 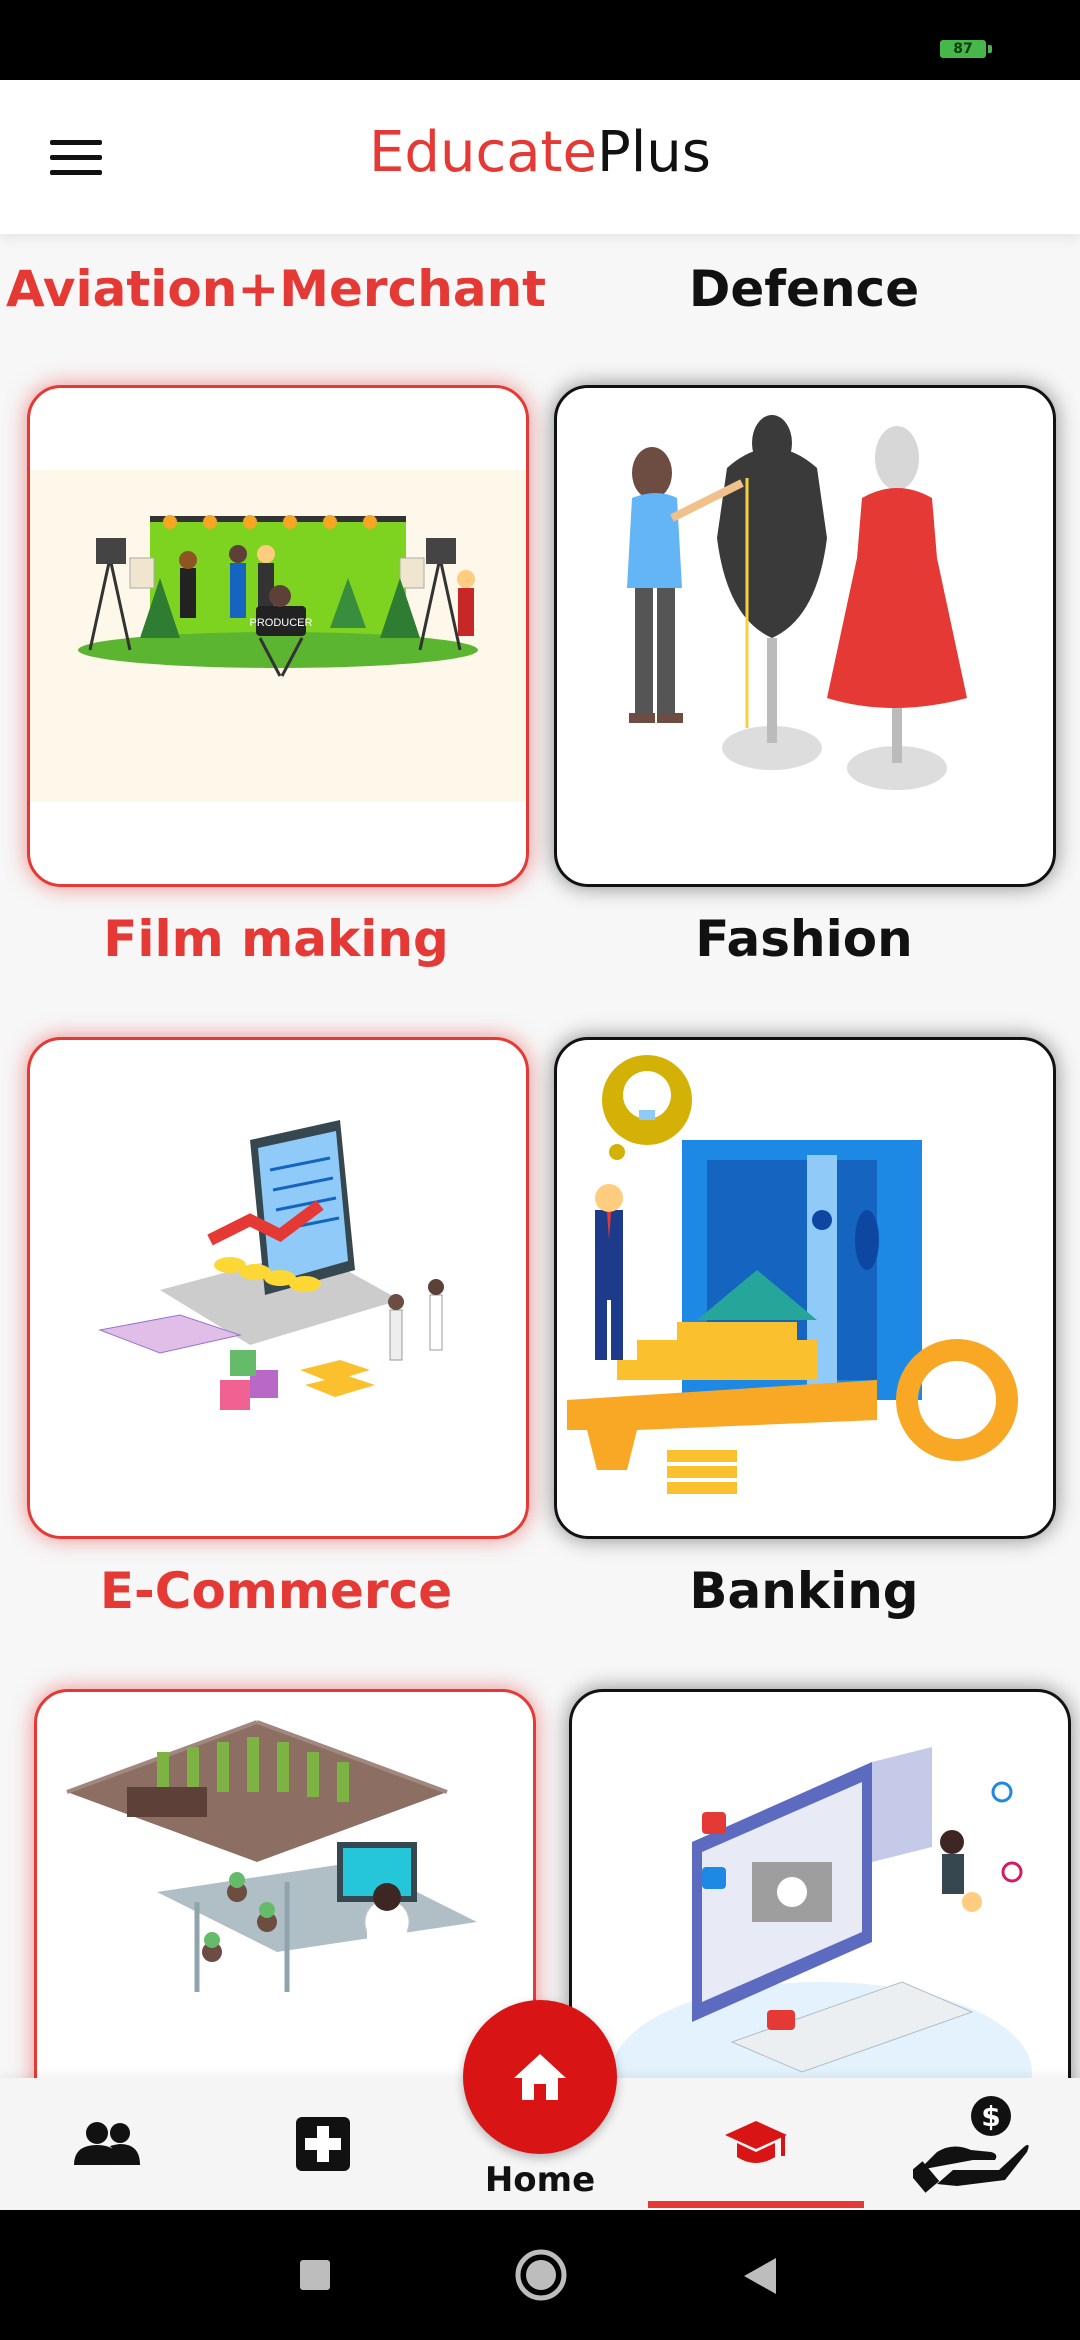 I want to click on circle-icon, so click(x=541, y=2275).